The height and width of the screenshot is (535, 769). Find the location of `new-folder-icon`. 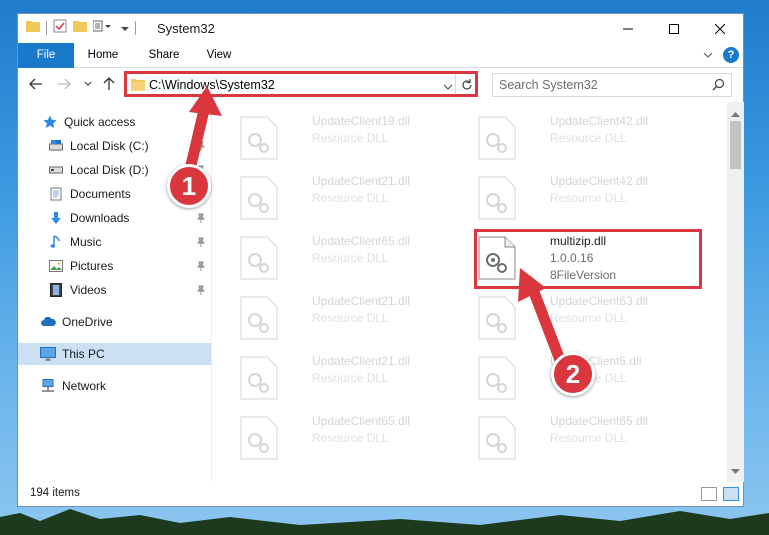

new-folder-icon is located at coordinates (80, 27).